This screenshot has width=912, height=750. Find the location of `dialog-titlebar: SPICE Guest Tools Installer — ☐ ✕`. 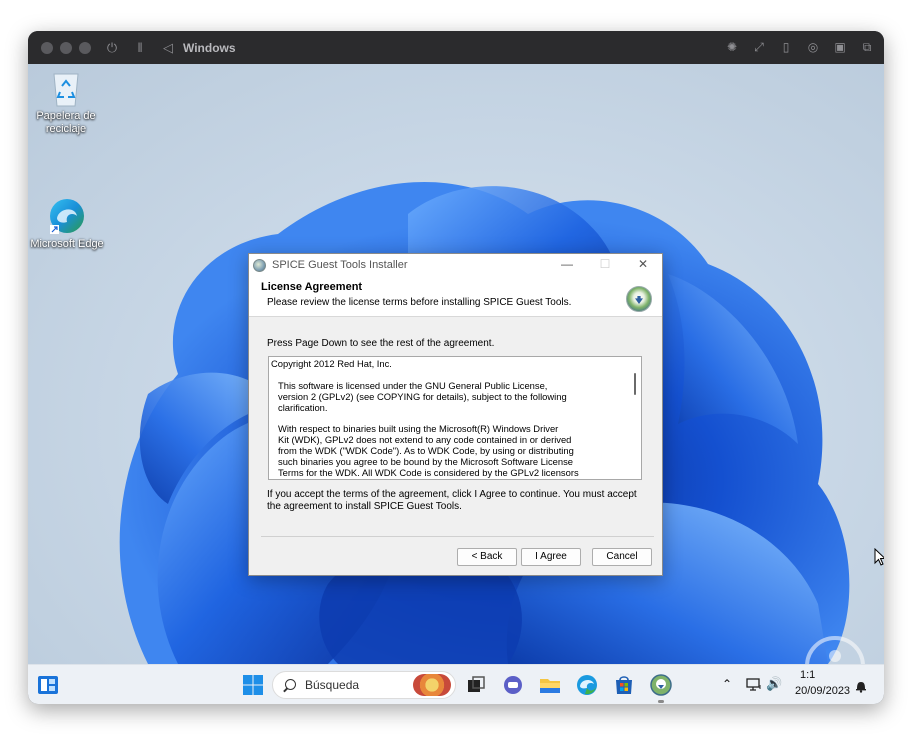

dialog-titlebar: SPICE Guest Tools Installer — ☐ ✕ is located at coordinates (455, 265).